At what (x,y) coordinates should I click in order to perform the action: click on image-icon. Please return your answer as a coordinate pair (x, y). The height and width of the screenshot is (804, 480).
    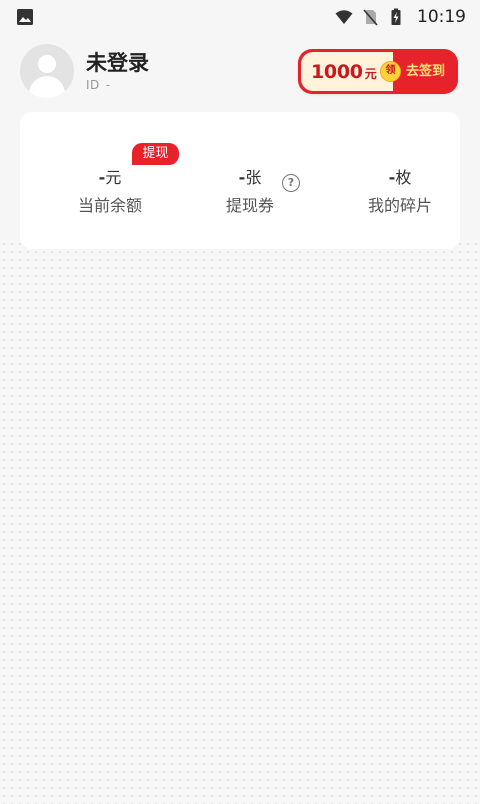
    Looking at the image, I should click on (25, 17).